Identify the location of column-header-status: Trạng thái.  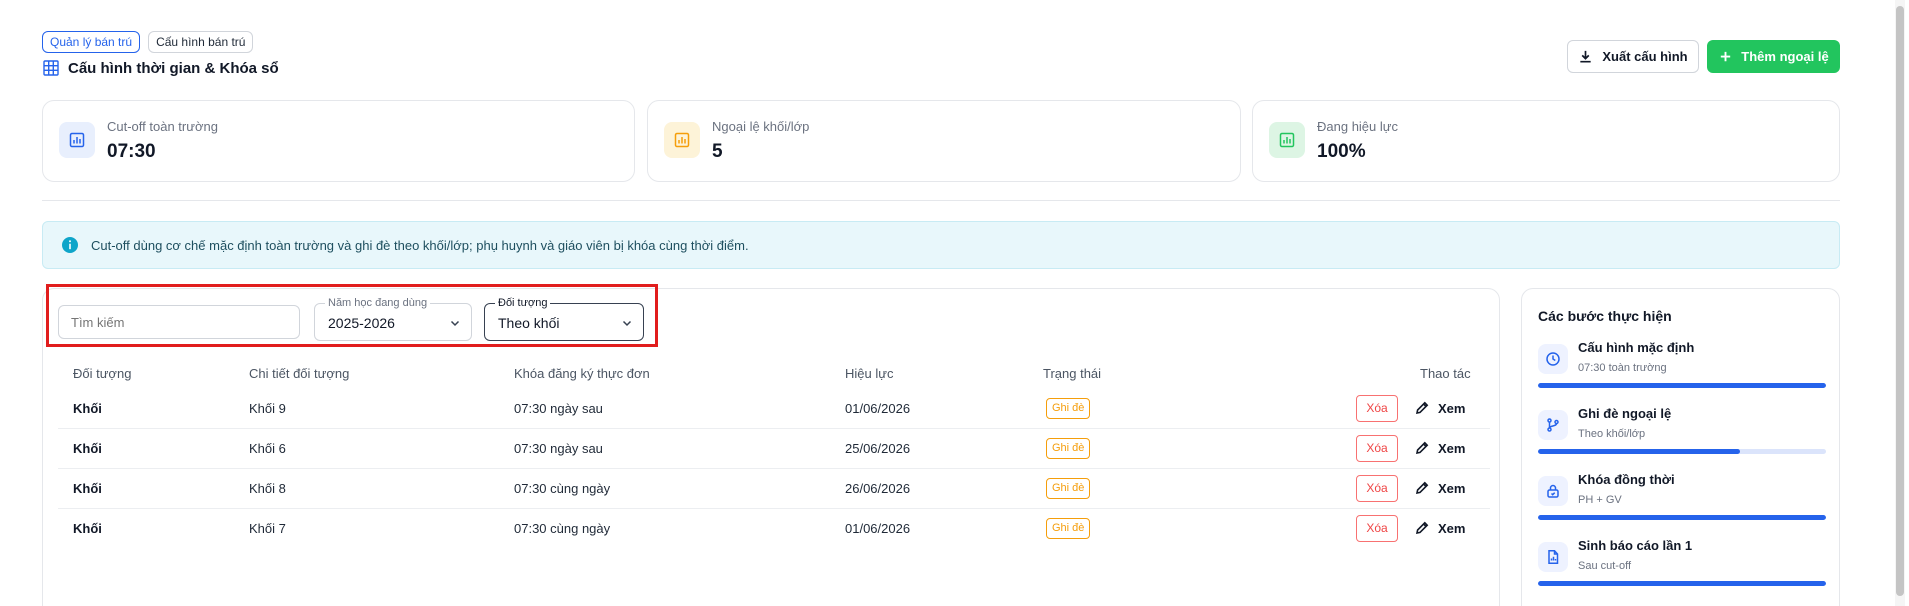
(1072, 373).